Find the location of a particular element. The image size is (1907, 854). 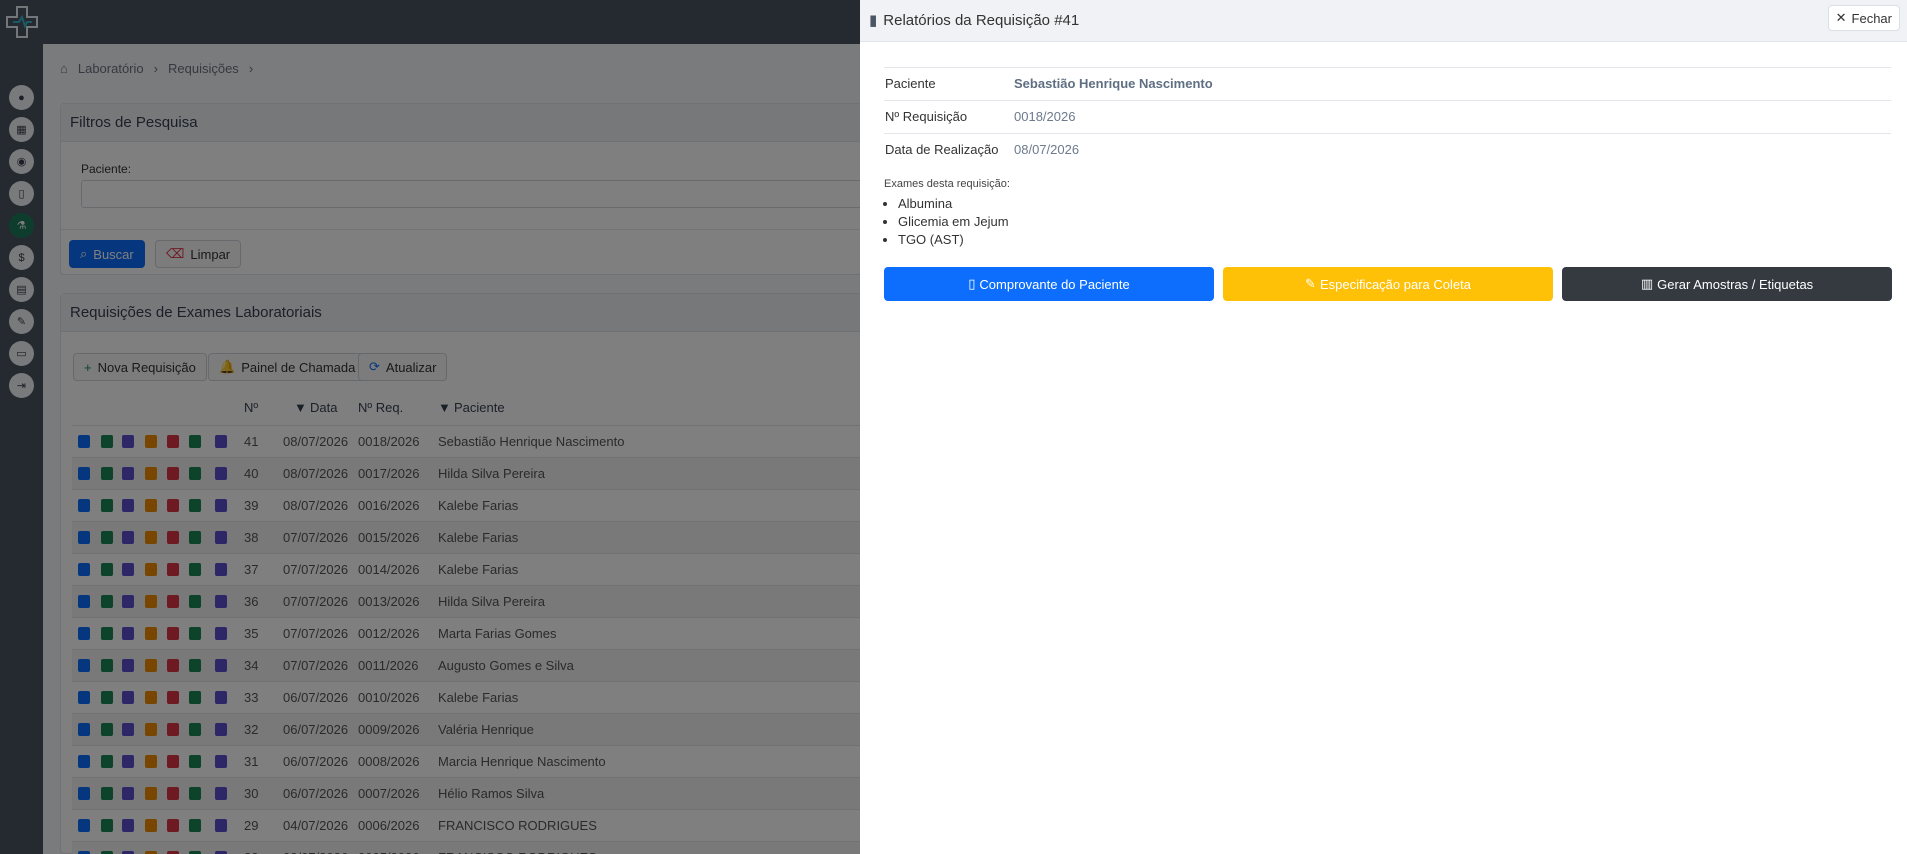

close-icon: ✕ is located at coordinates (1841, 17).